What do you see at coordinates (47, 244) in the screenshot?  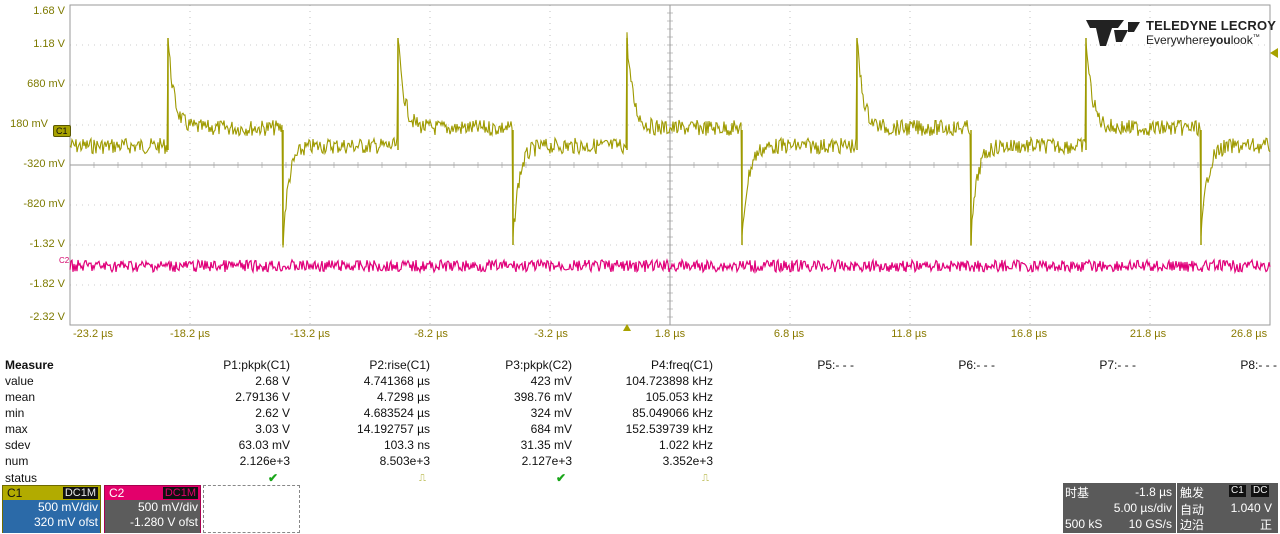 I see `y-axis-label: -1.32 V` at bounding box center [47, 244].